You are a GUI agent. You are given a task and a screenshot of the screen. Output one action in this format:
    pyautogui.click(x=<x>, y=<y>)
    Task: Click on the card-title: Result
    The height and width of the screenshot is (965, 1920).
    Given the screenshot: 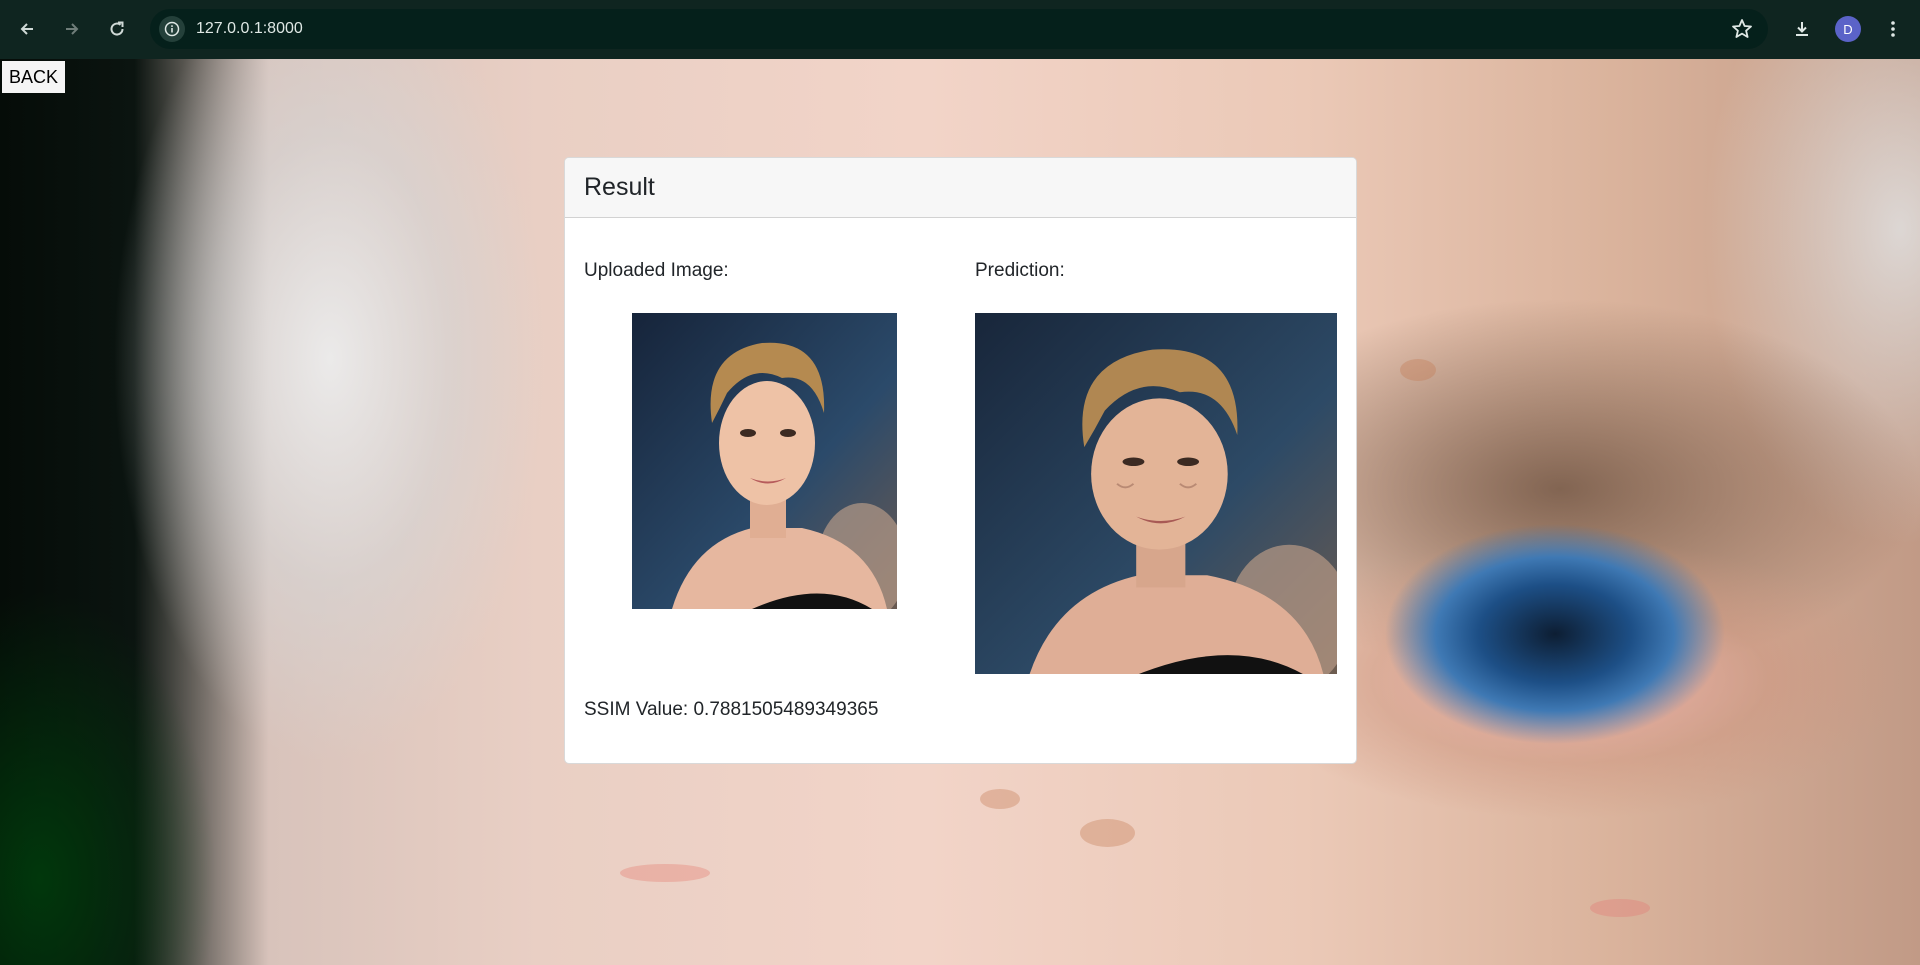 What is the action you would take?
    pyautogui.click(x=960, y=188)
    